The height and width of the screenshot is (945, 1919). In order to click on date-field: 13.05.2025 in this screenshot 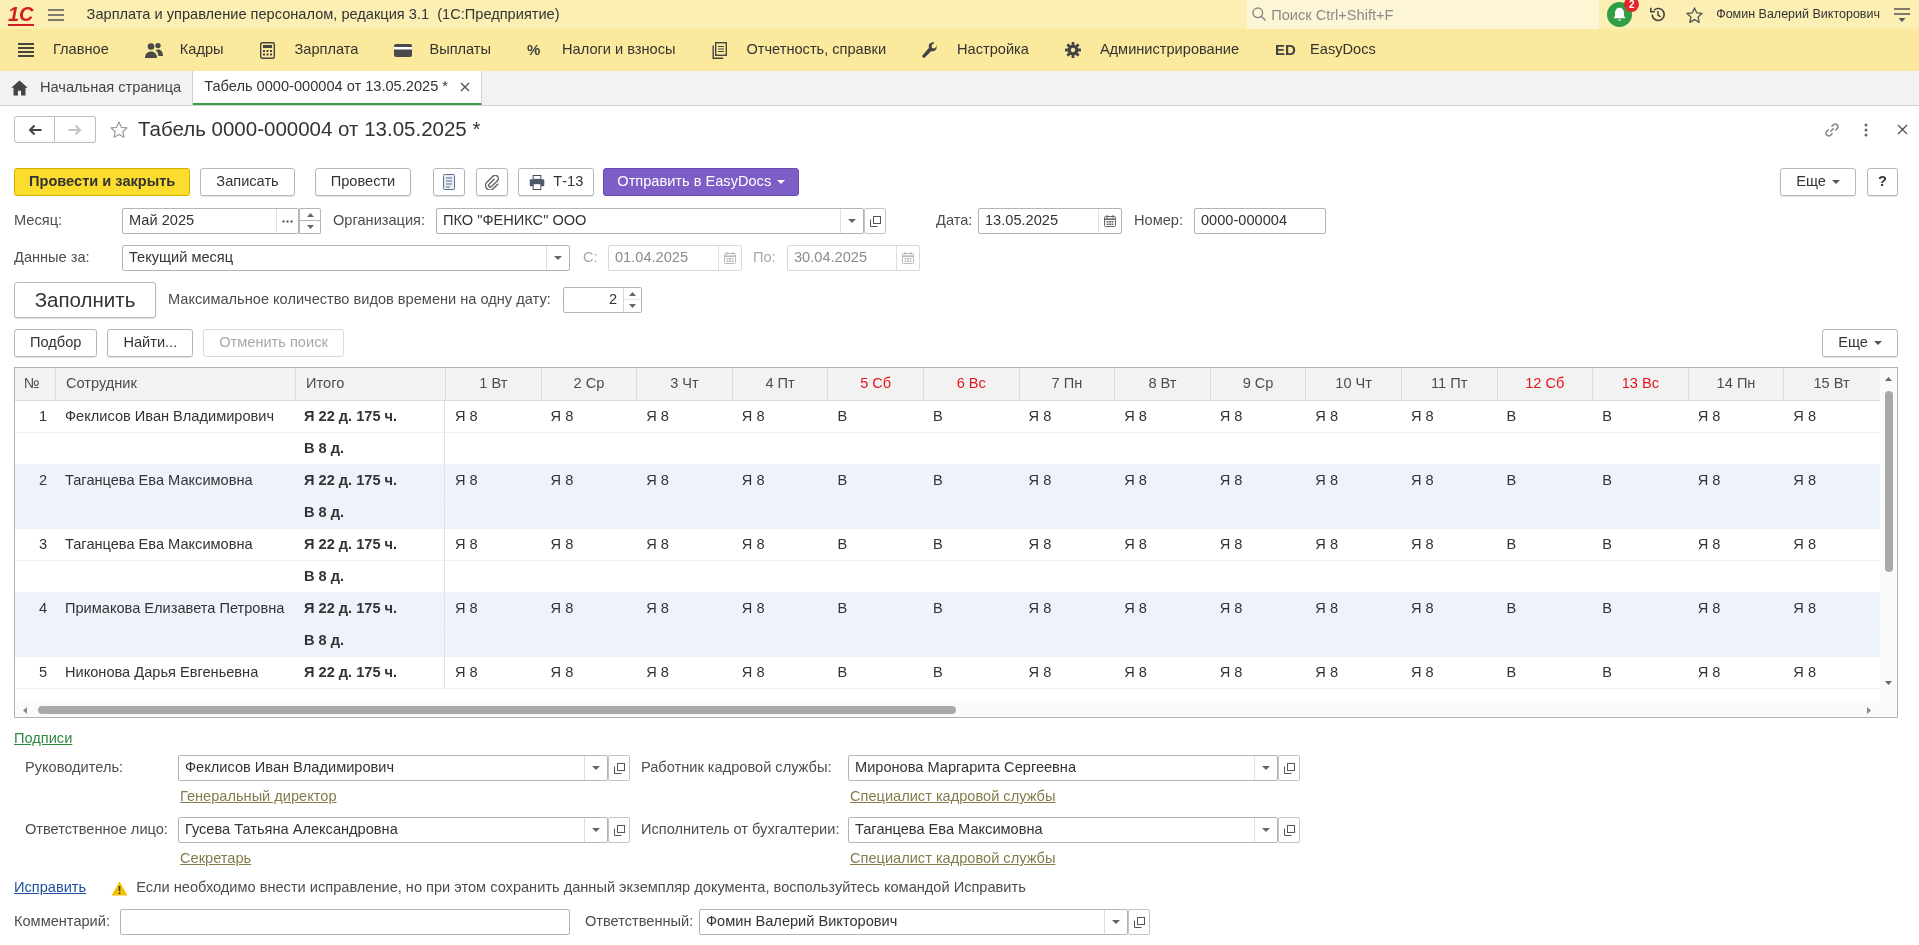, I will do `click(1050, 221)`.